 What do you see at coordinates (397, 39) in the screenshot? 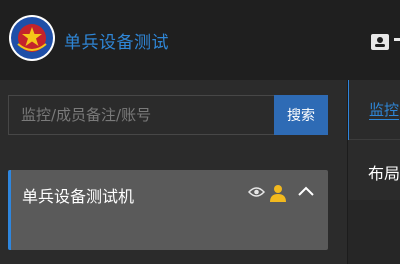
I see `header-menu-glyph` at bounding box center [397, 39].